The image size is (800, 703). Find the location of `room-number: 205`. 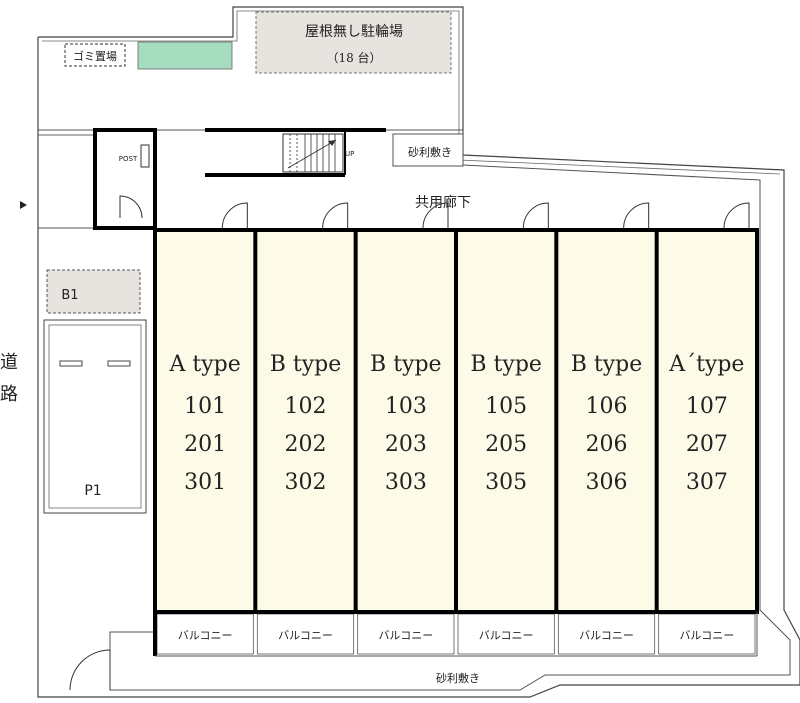

room-number: 205 is located at coordinates (506, 444).